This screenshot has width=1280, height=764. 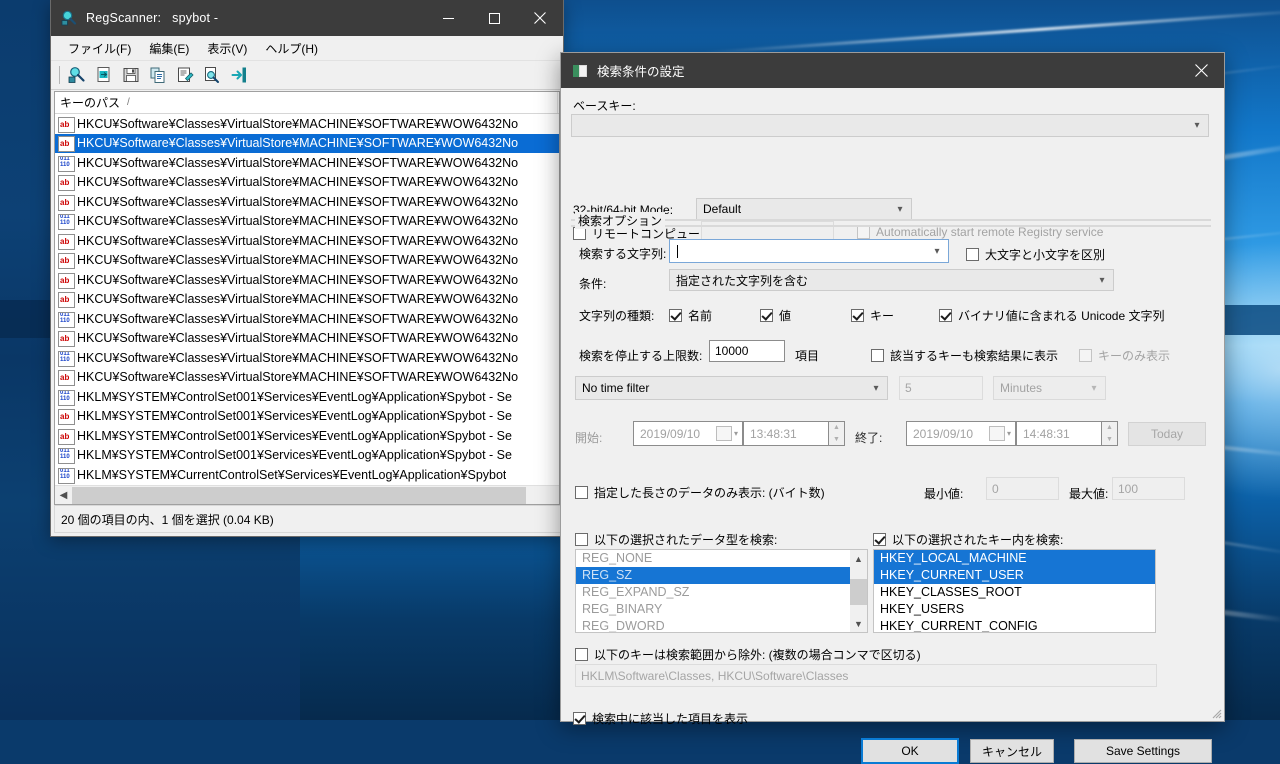 I want to click on hscroll-thumb, so click(x=299, y=495).